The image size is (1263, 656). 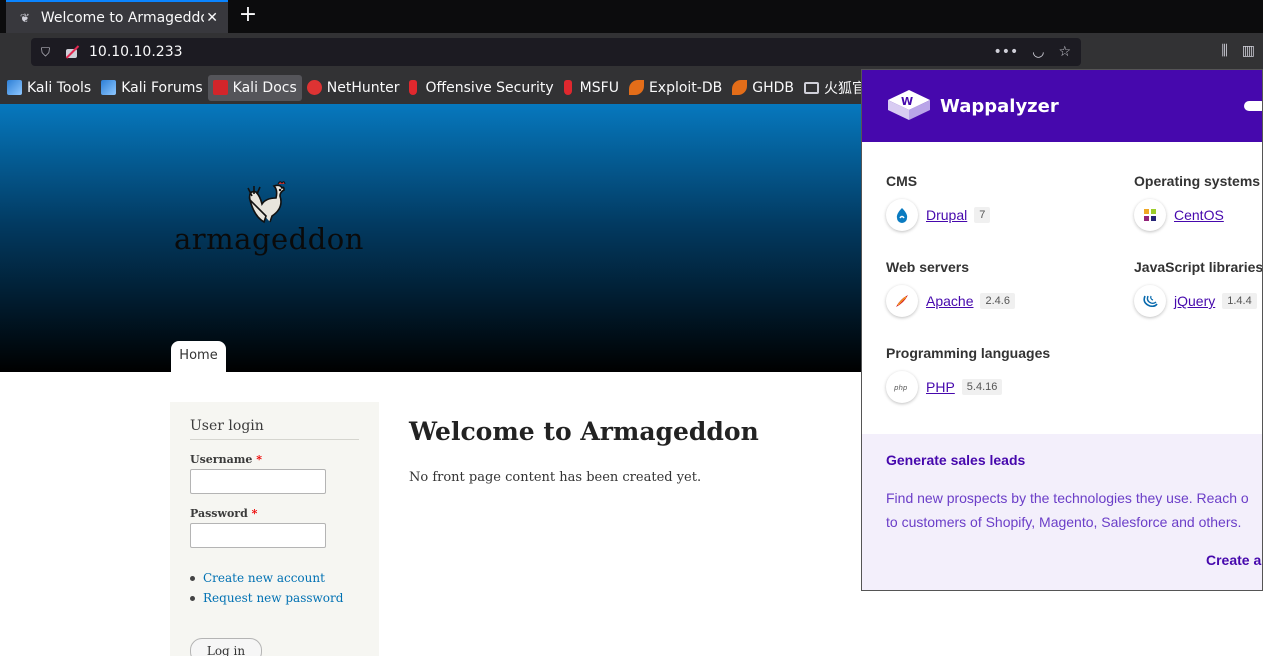 I want to click on svg-text: W, so click(x=907, y=101).